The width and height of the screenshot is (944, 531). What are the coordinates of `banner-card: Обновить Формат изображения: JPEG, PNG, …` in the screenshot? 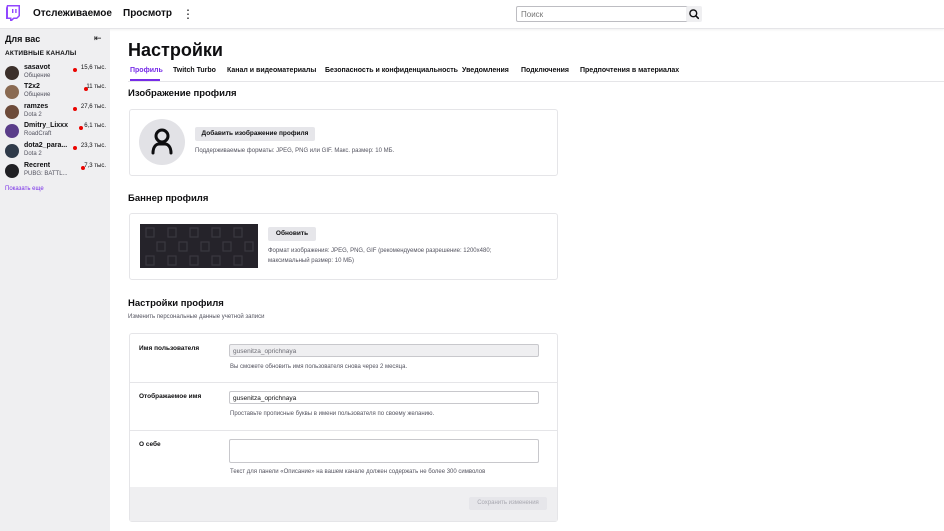 It's located at (343, 246).